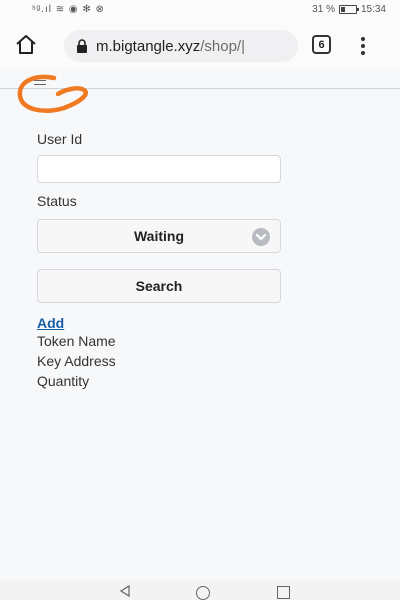  I want to click on user-id-label: User Id, so click(60, 139).